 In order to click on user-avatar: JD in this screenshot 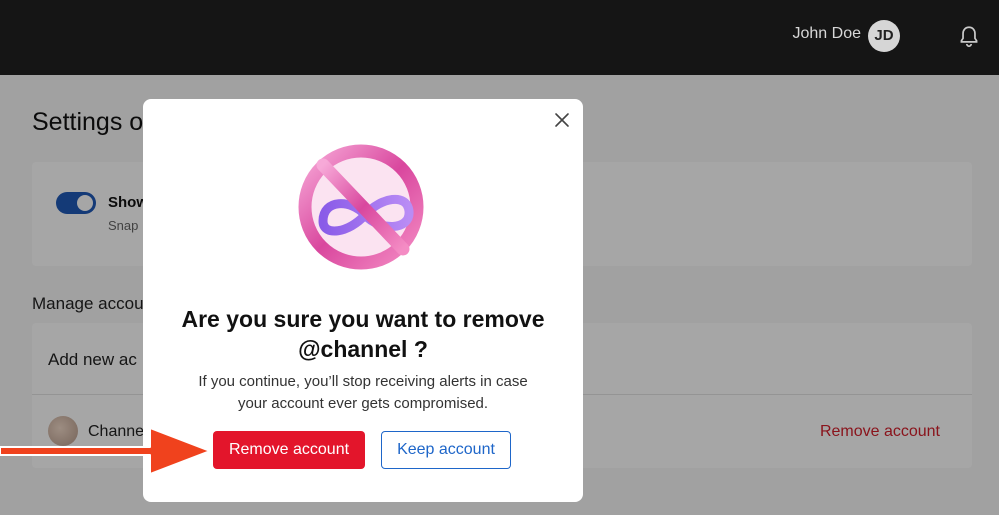, I will do `click(884, 36)`.